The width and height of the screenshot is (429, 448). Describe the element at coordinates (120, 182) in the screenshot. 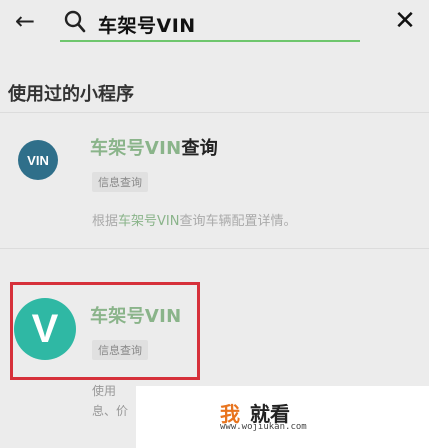

I see `category-tag: 信息查询` at that location.